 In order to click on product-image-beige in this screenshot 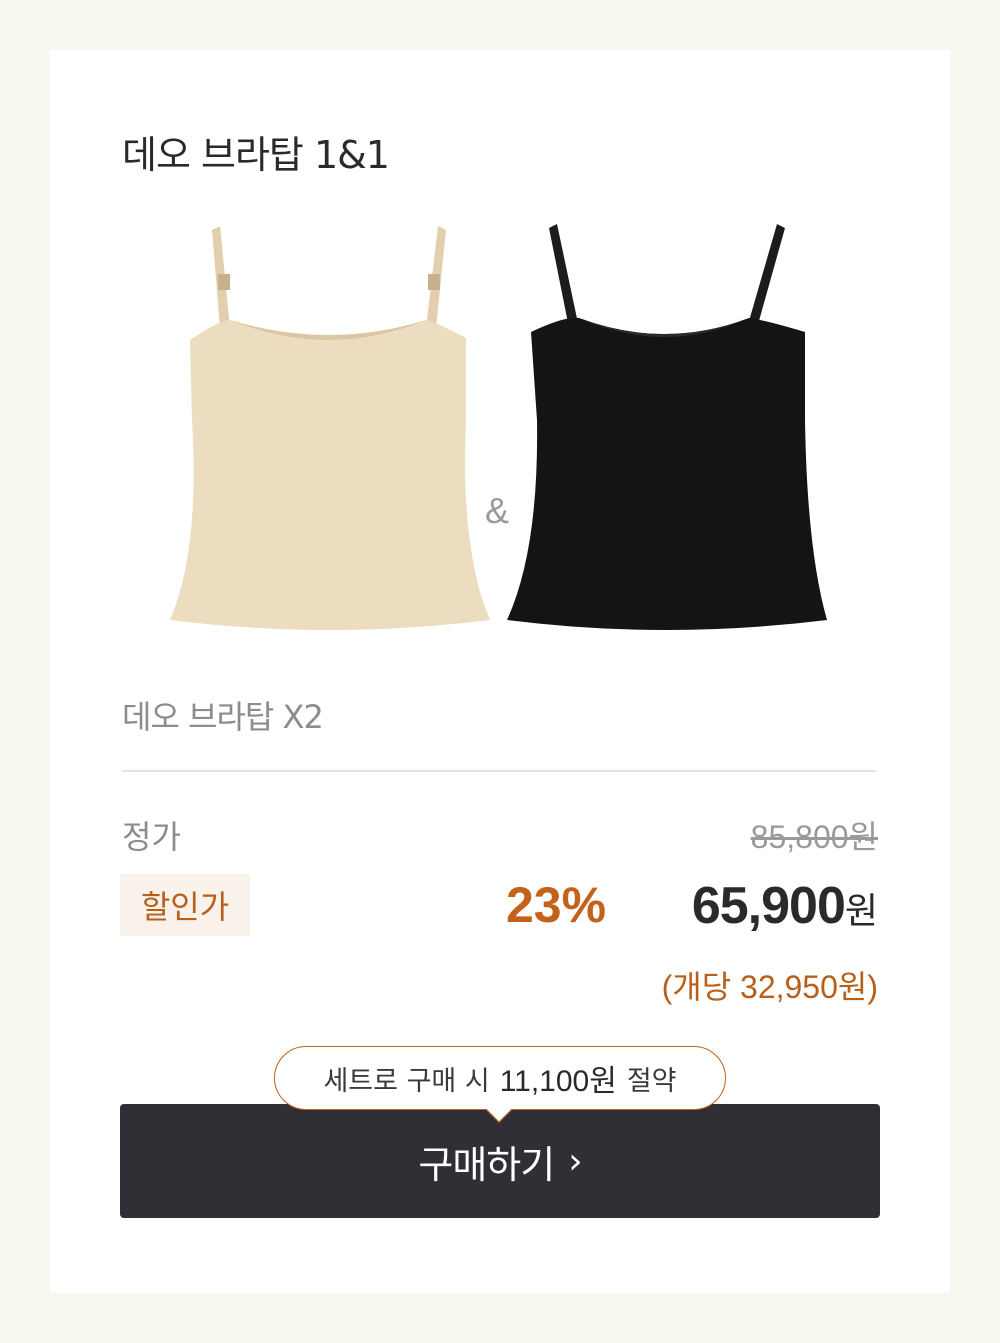, I will do `click(330, 428)`.